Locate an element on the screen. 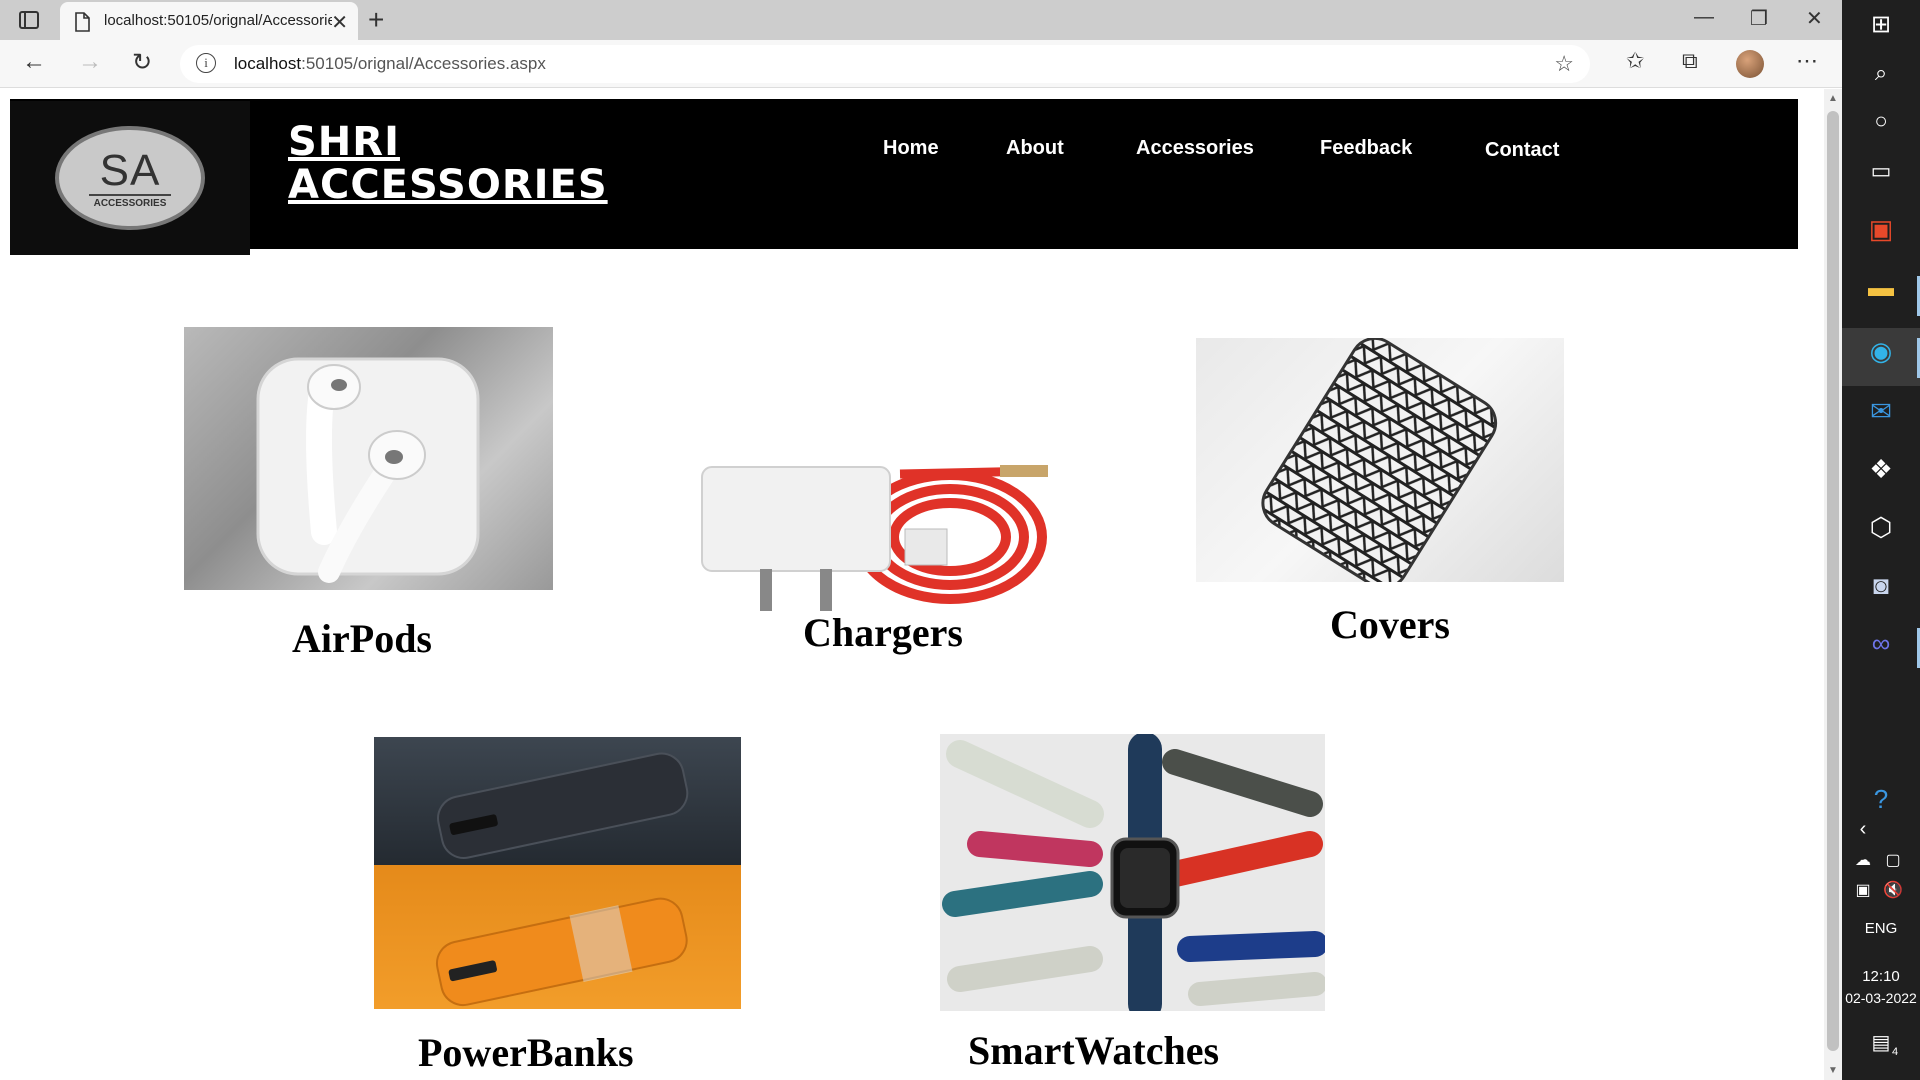  nav-accessories: Accessories is located at coordinates (1195, 148).